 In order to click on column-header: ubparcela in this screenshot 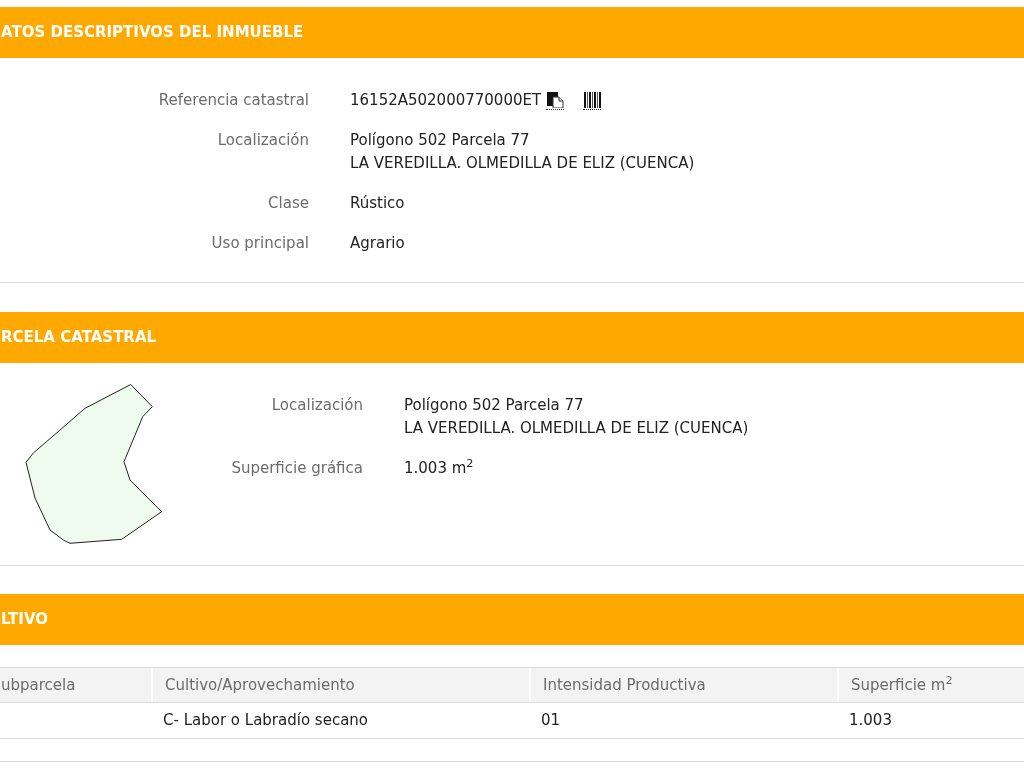, I will do `click(38, 685)`.